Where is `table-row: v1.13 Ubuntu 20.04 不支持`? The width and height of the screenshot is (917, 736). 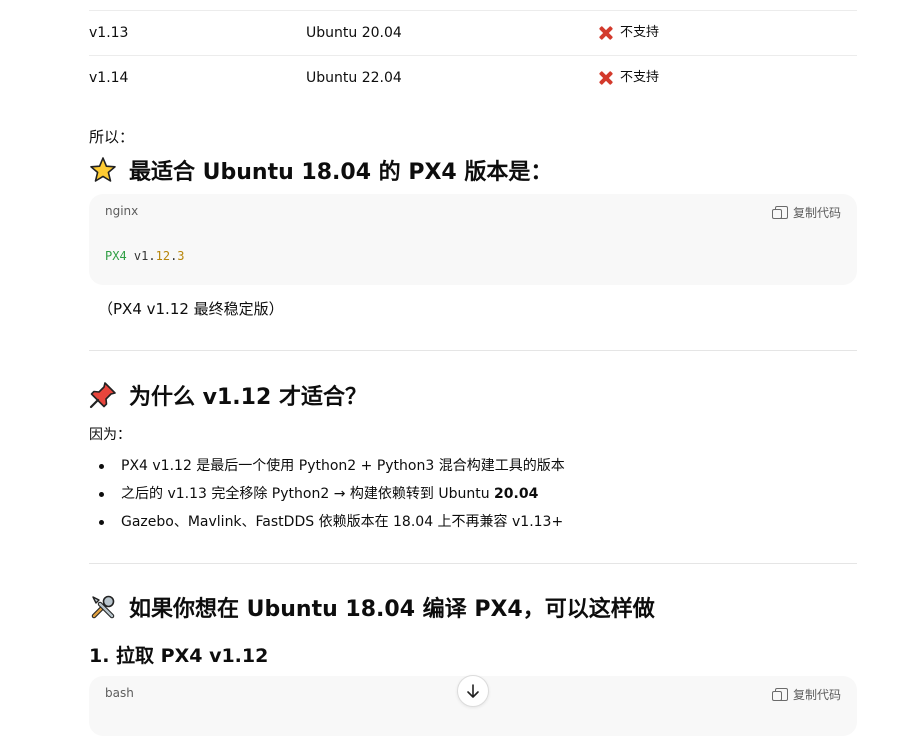 table-row: v1.13 Ubuntu 20.04 不支持 is located at coordinates (473, 33).